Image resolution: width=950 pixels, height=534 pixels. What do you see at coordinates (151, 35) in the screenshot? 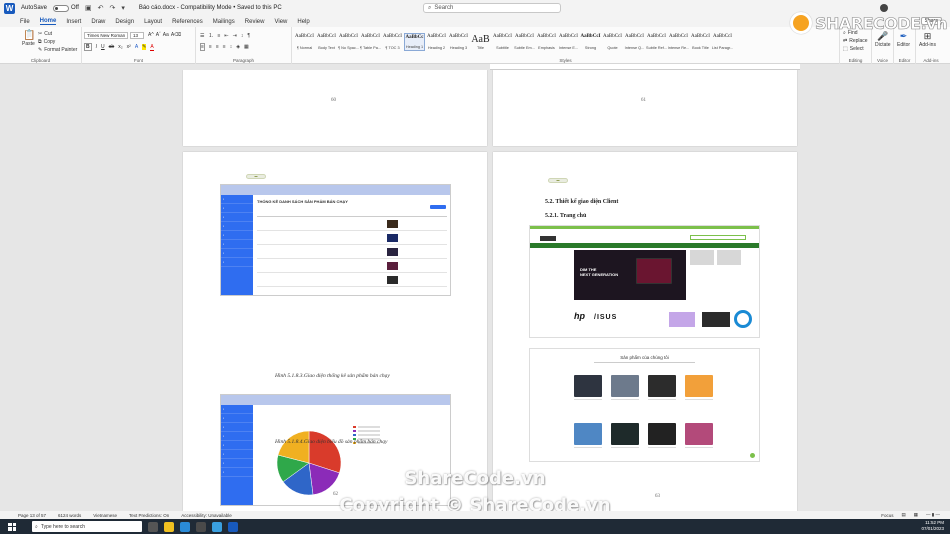
I see `grow-font-icon: A^` at bounding box center [151, 35].